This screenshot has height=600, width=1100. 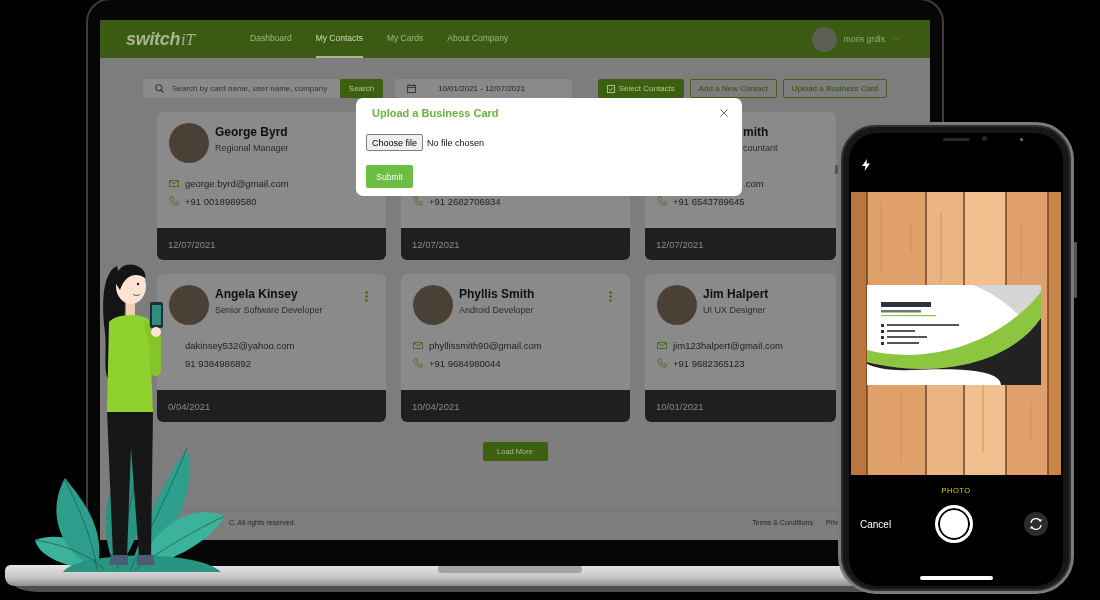 I want to click on date-range-field: 10/01/2021 - 12/07/2021, so click(x=483, y=88).